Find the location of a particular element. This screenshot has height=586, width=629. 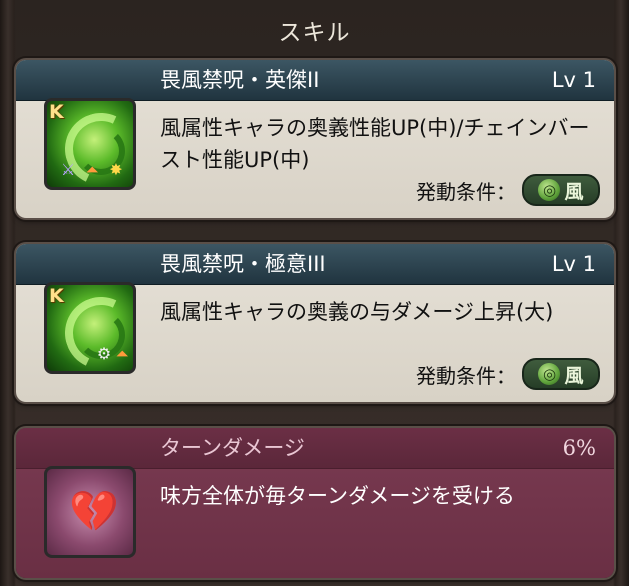

broken-heart-icon: 💔 is located at coordinates (90, 512).